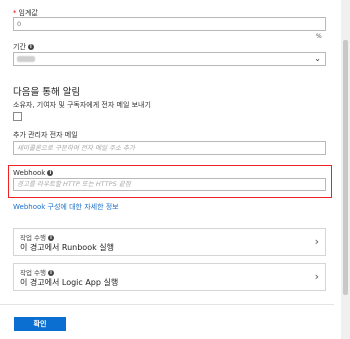  Describe the element at coordinates (319, 36) in the screenshot. I see `percent-unit: %` at that location.